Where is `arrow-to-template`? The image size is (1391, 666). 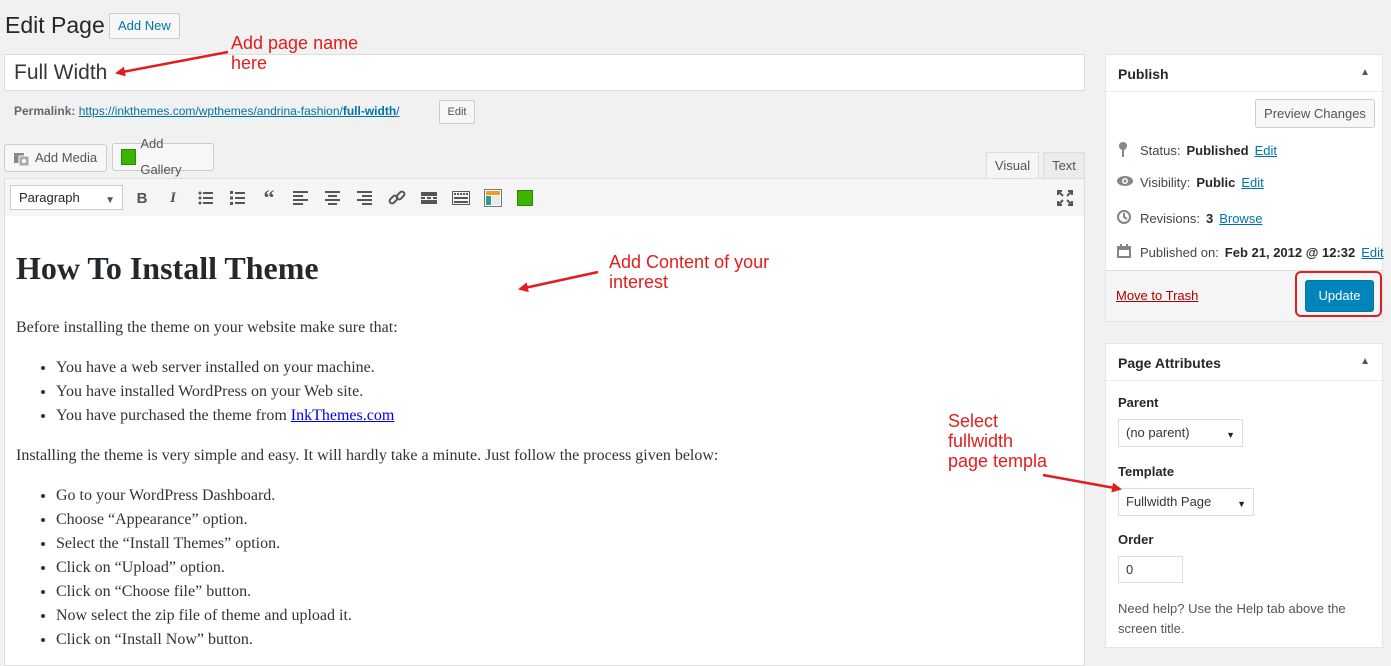
arrow-to-template is located at coordinates (1082, 483).